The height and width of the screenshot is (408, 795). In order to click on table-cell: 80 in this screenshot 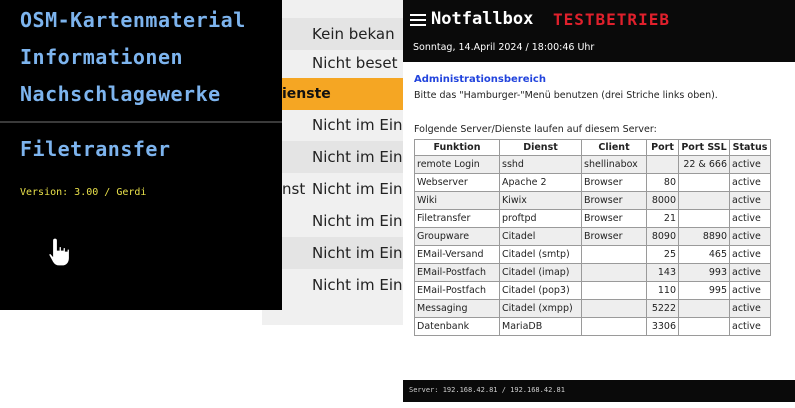, I will do `click(662, 182)`.